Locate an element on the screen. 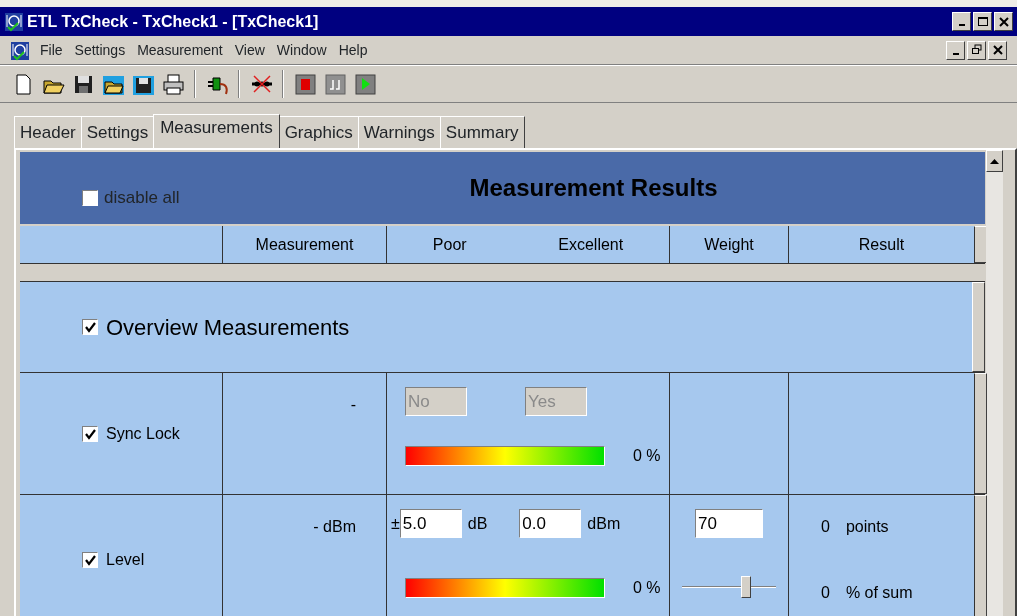 The width and height of the screenshot is (1017, 616). play-icon is located at coordinates (365, 84).